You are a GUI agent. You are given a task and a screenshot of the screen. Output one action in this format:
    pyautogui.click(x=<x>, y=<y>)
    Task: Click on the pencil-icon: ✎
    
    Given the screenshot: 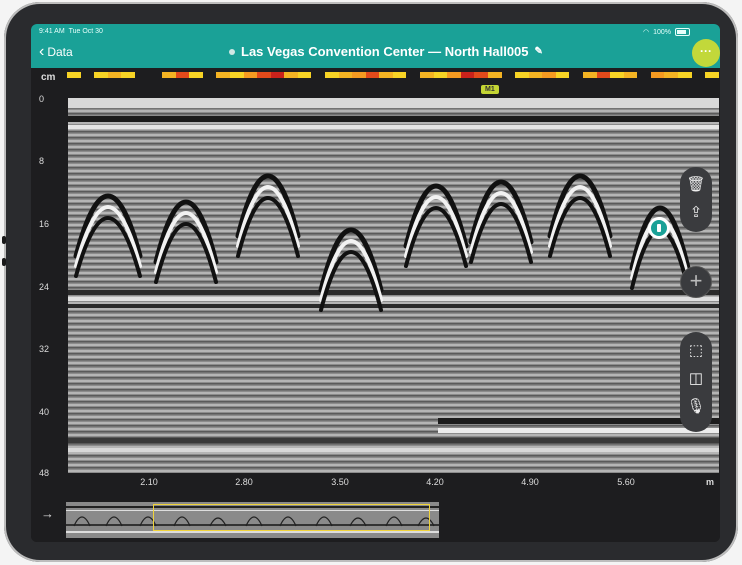 What is the action you would take?
    pyautogui.click(x=539, y=51)
    